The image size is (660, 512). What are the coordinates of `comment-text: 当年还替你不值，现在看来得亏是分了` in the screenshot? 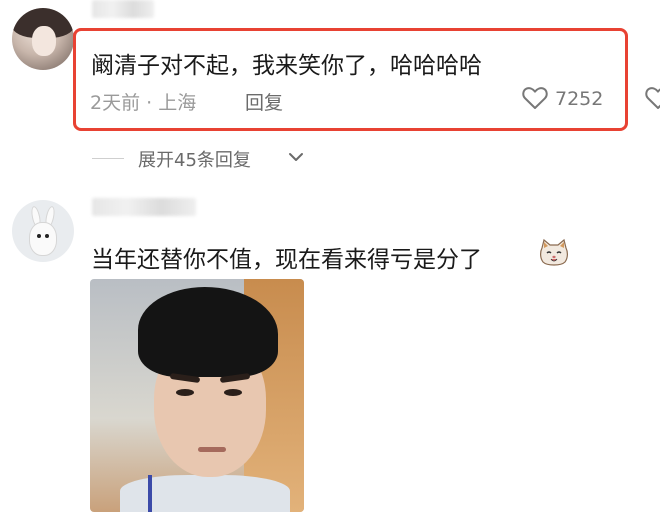 It's located at (286, 260).